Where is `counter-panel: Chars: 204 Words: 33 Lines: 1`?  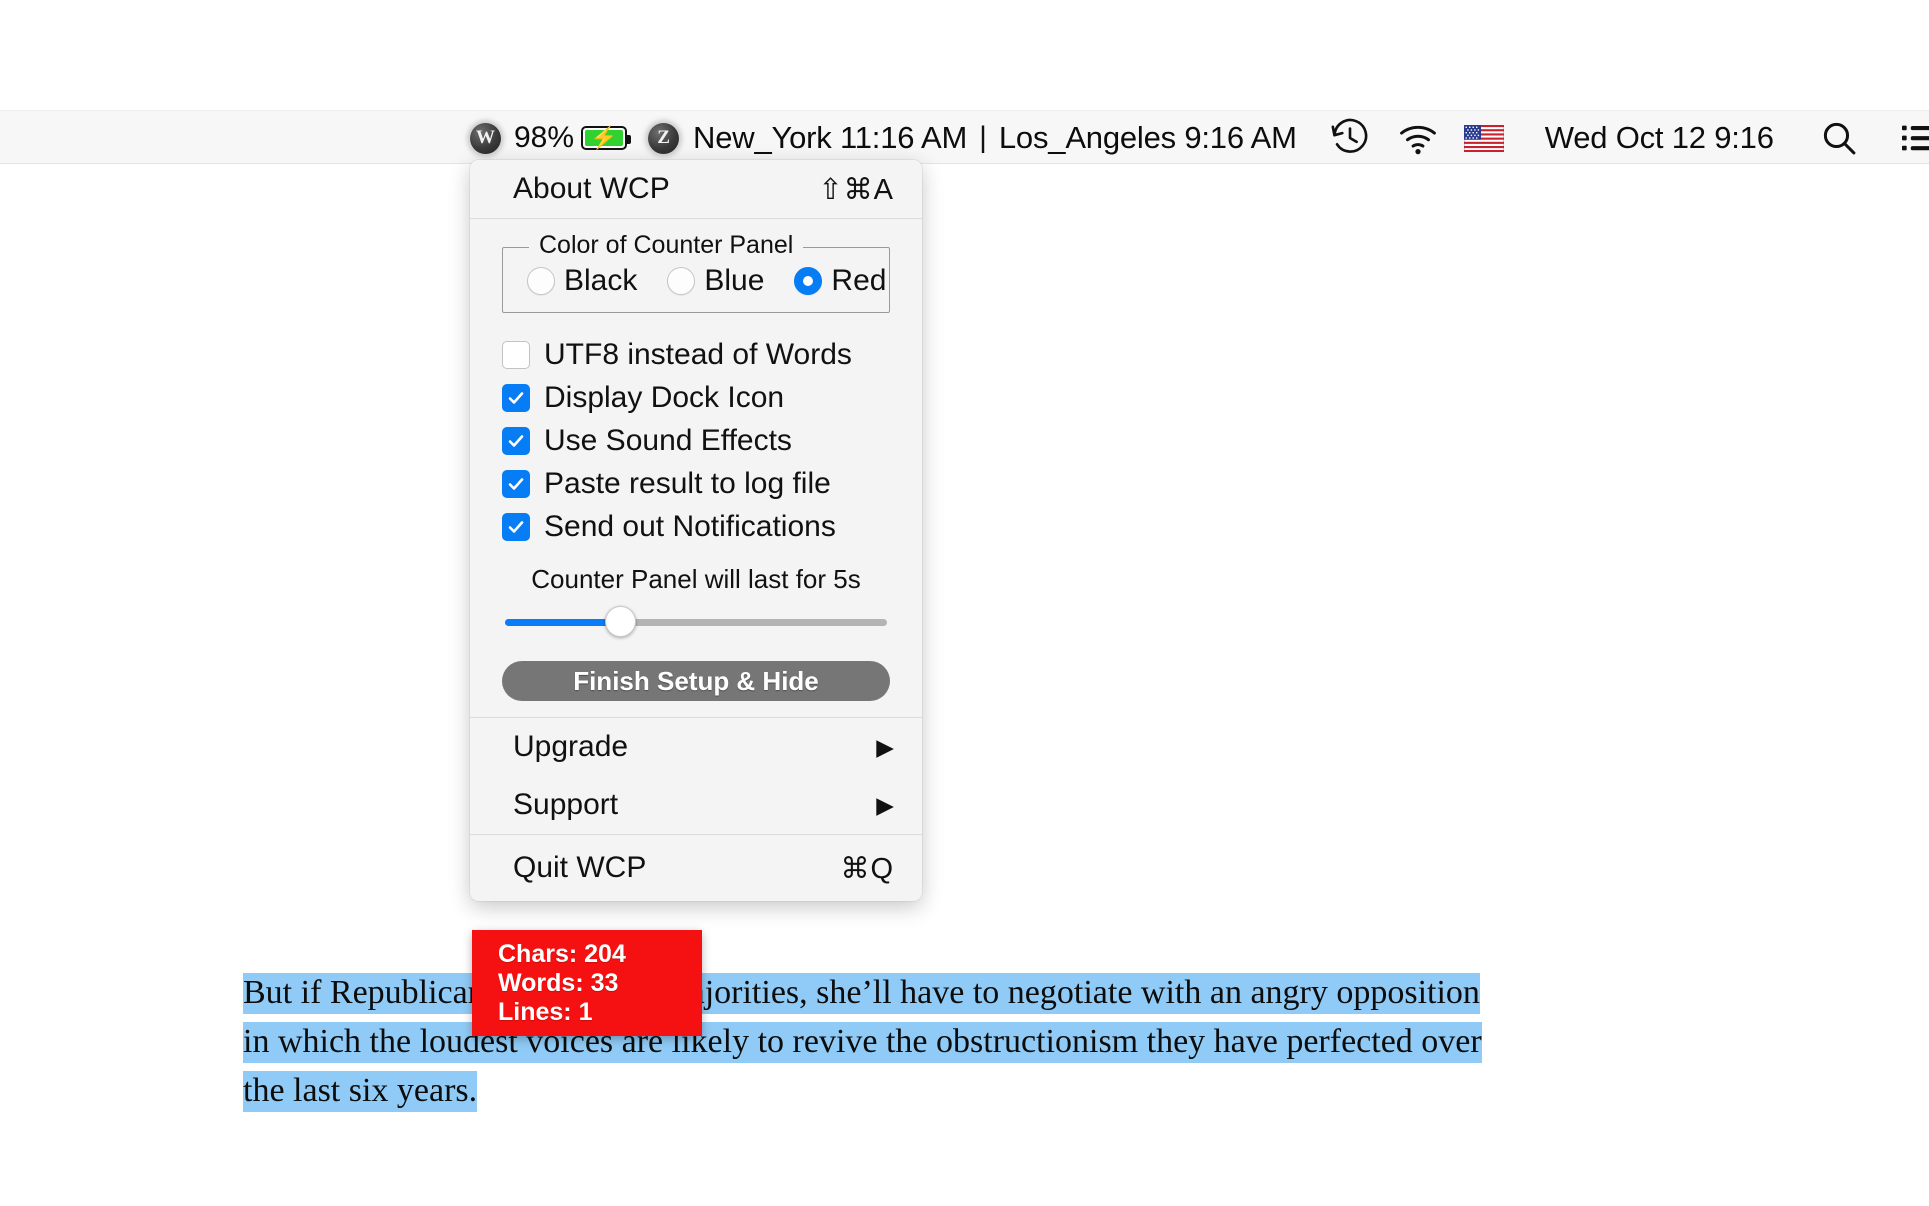
counter-panel: Chars: 204 Words: 33 Lines: 1 is located at coordinates (587, 983).